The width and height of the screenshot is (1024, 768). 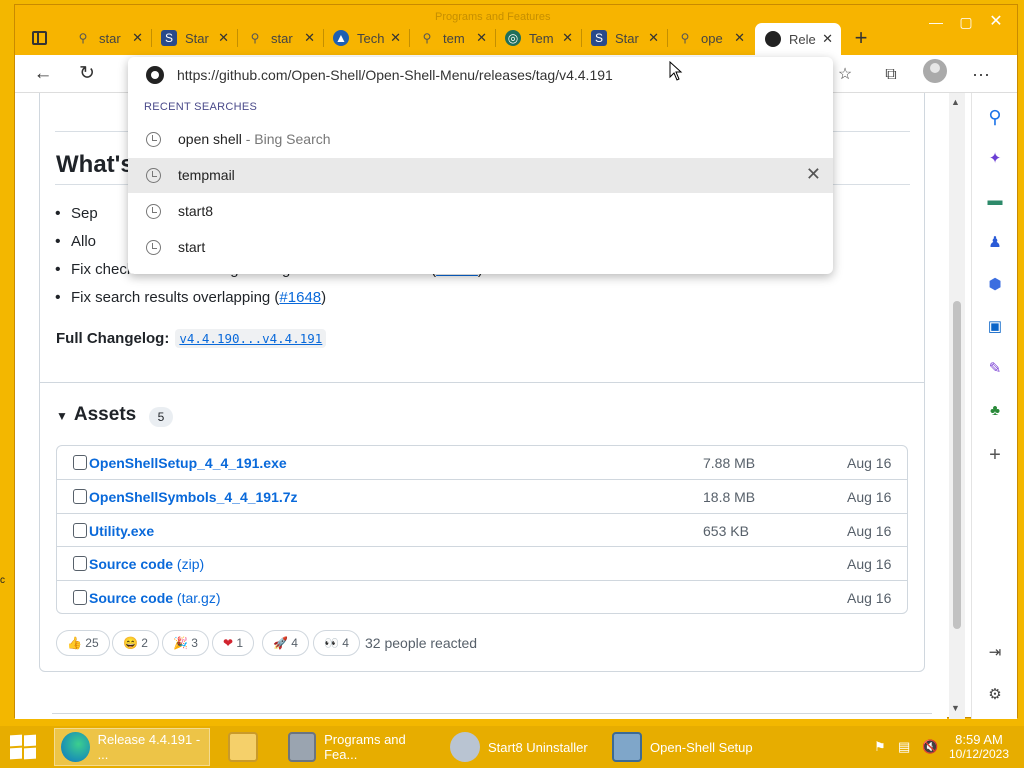 I want to click on back-button: ←, so click(x=43, y=74).